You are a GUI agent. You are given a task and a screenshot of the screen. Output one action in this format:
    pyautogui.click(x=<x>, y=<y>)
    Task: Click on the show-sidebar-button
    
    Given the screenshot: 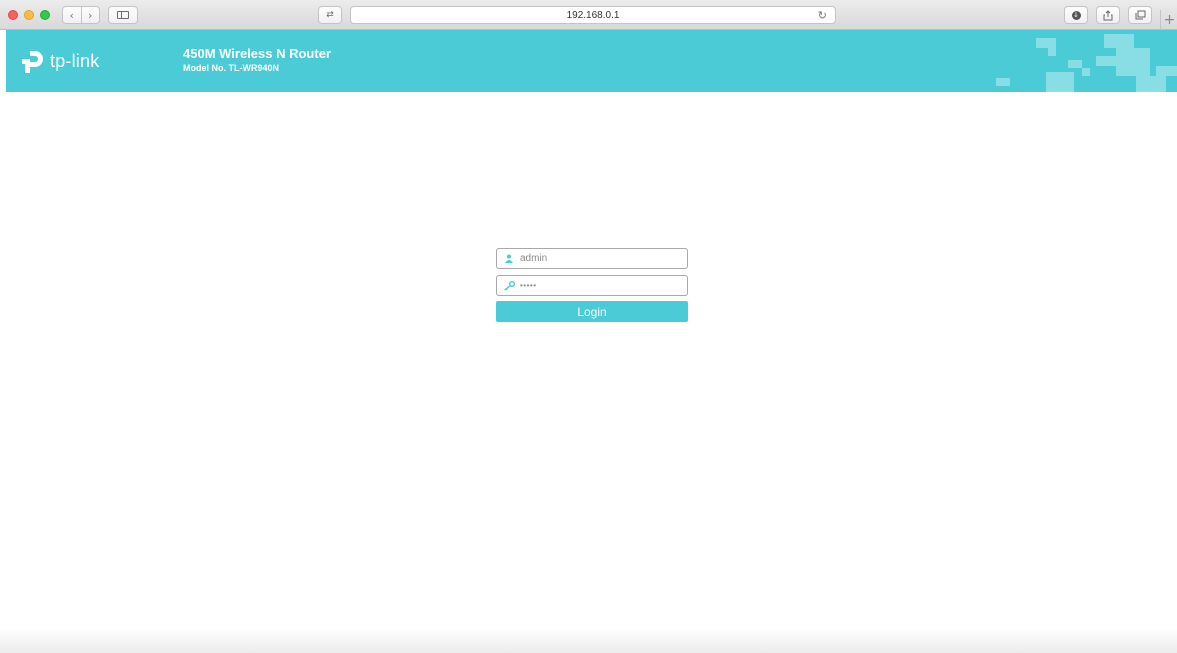 What is the action you would take?
    pyautogui.click(x=123, y=15)
    